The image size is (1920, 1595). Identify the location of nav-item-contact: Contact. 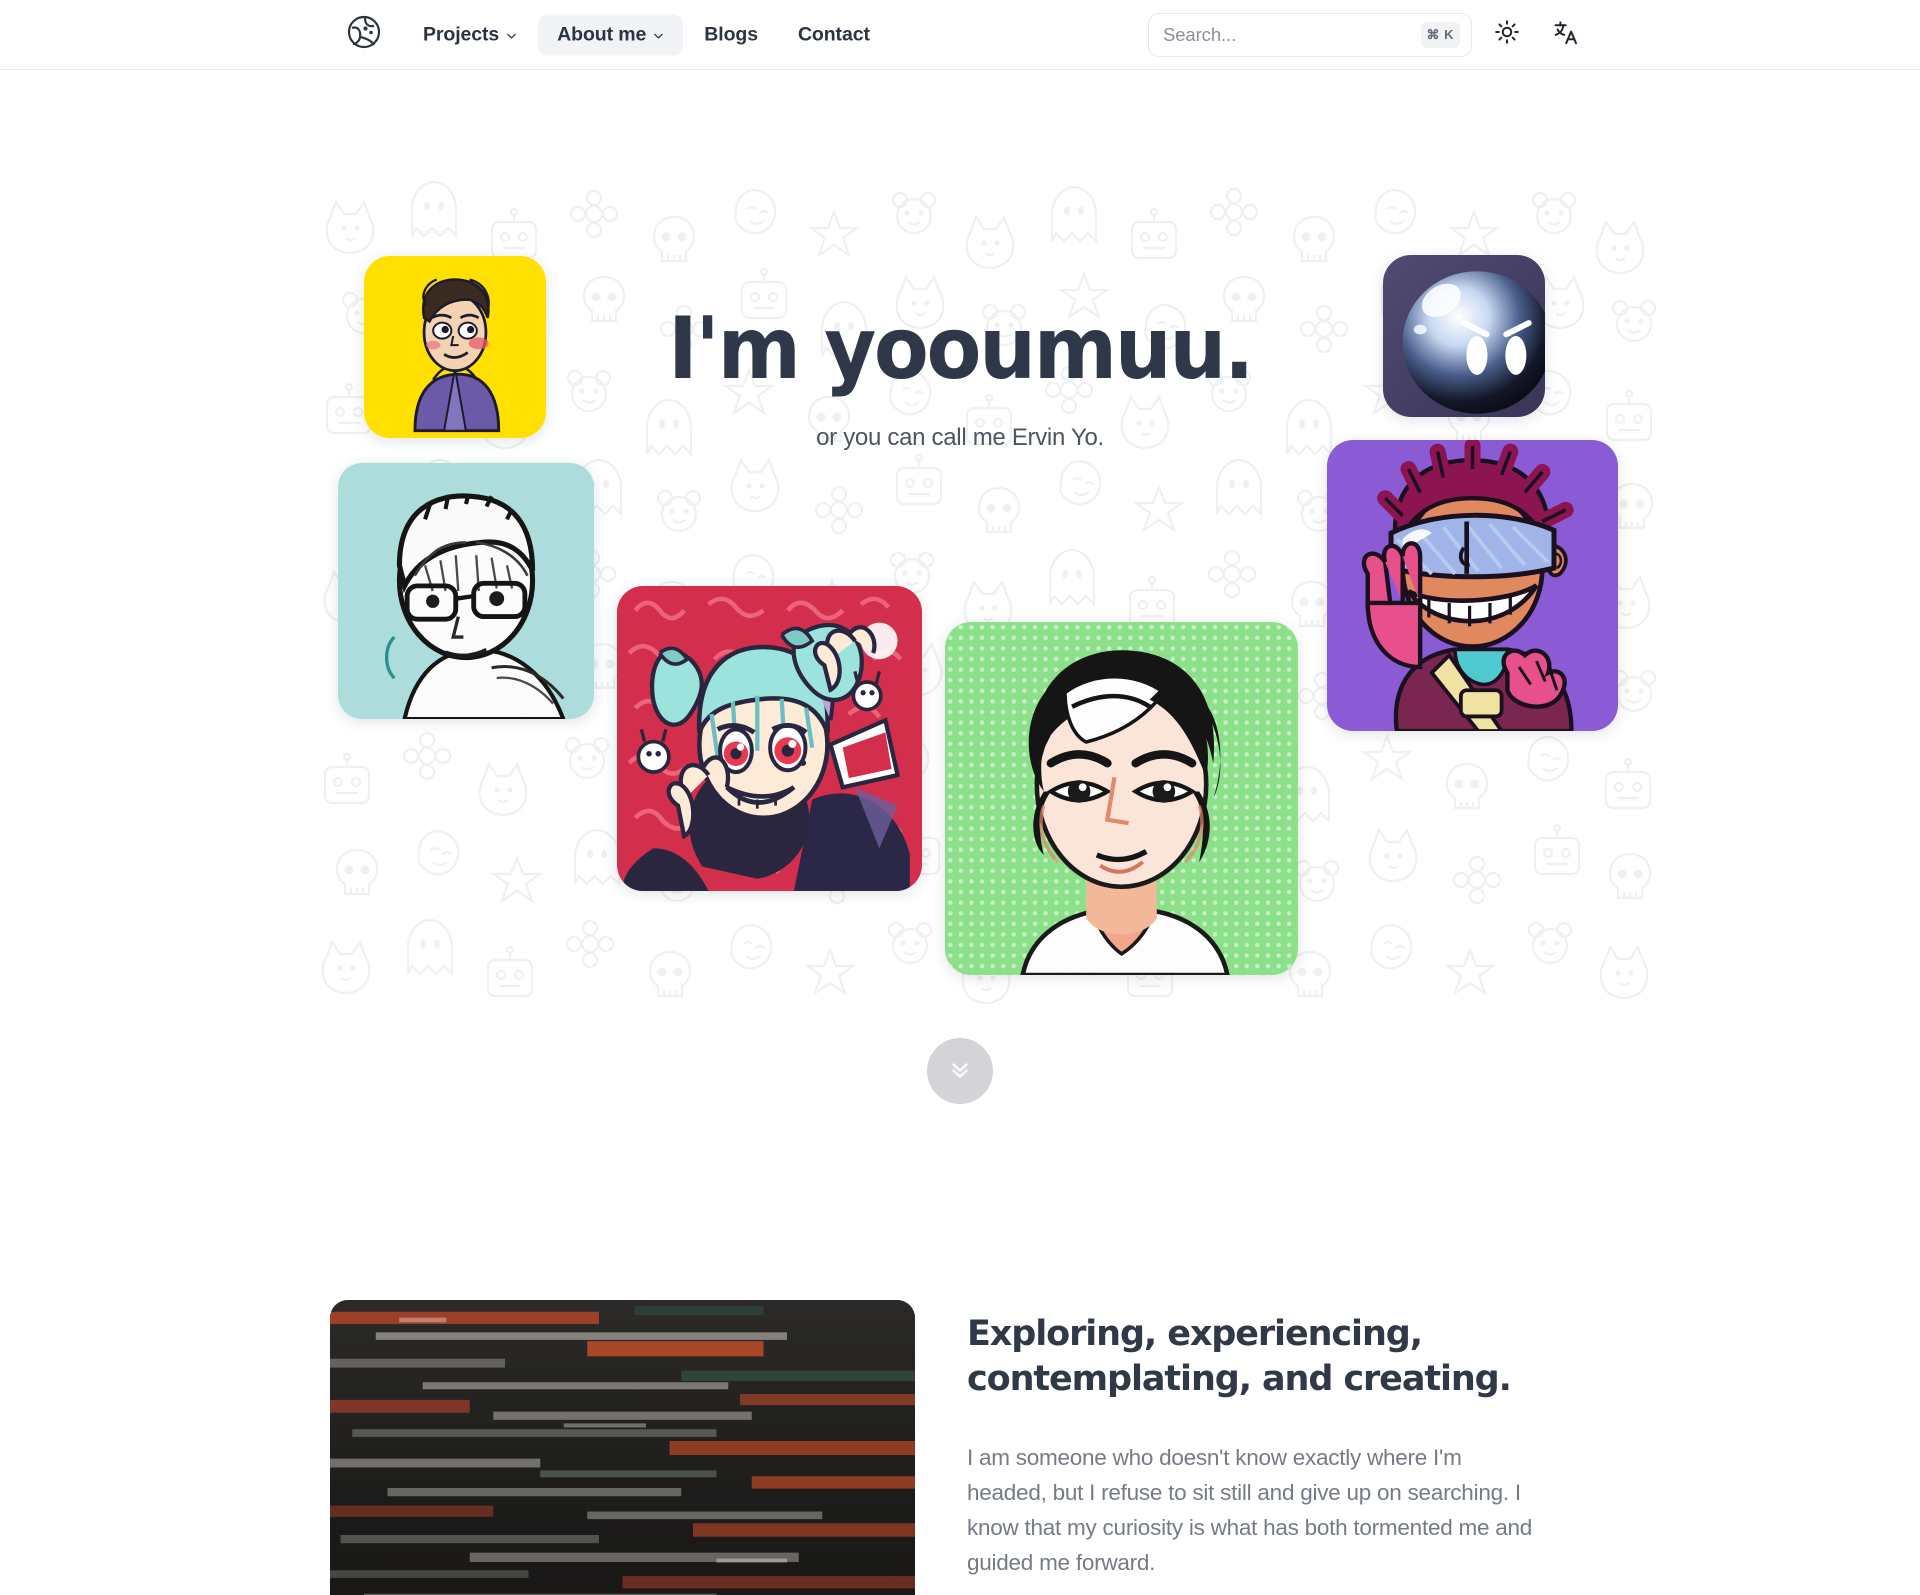
(834, 34).